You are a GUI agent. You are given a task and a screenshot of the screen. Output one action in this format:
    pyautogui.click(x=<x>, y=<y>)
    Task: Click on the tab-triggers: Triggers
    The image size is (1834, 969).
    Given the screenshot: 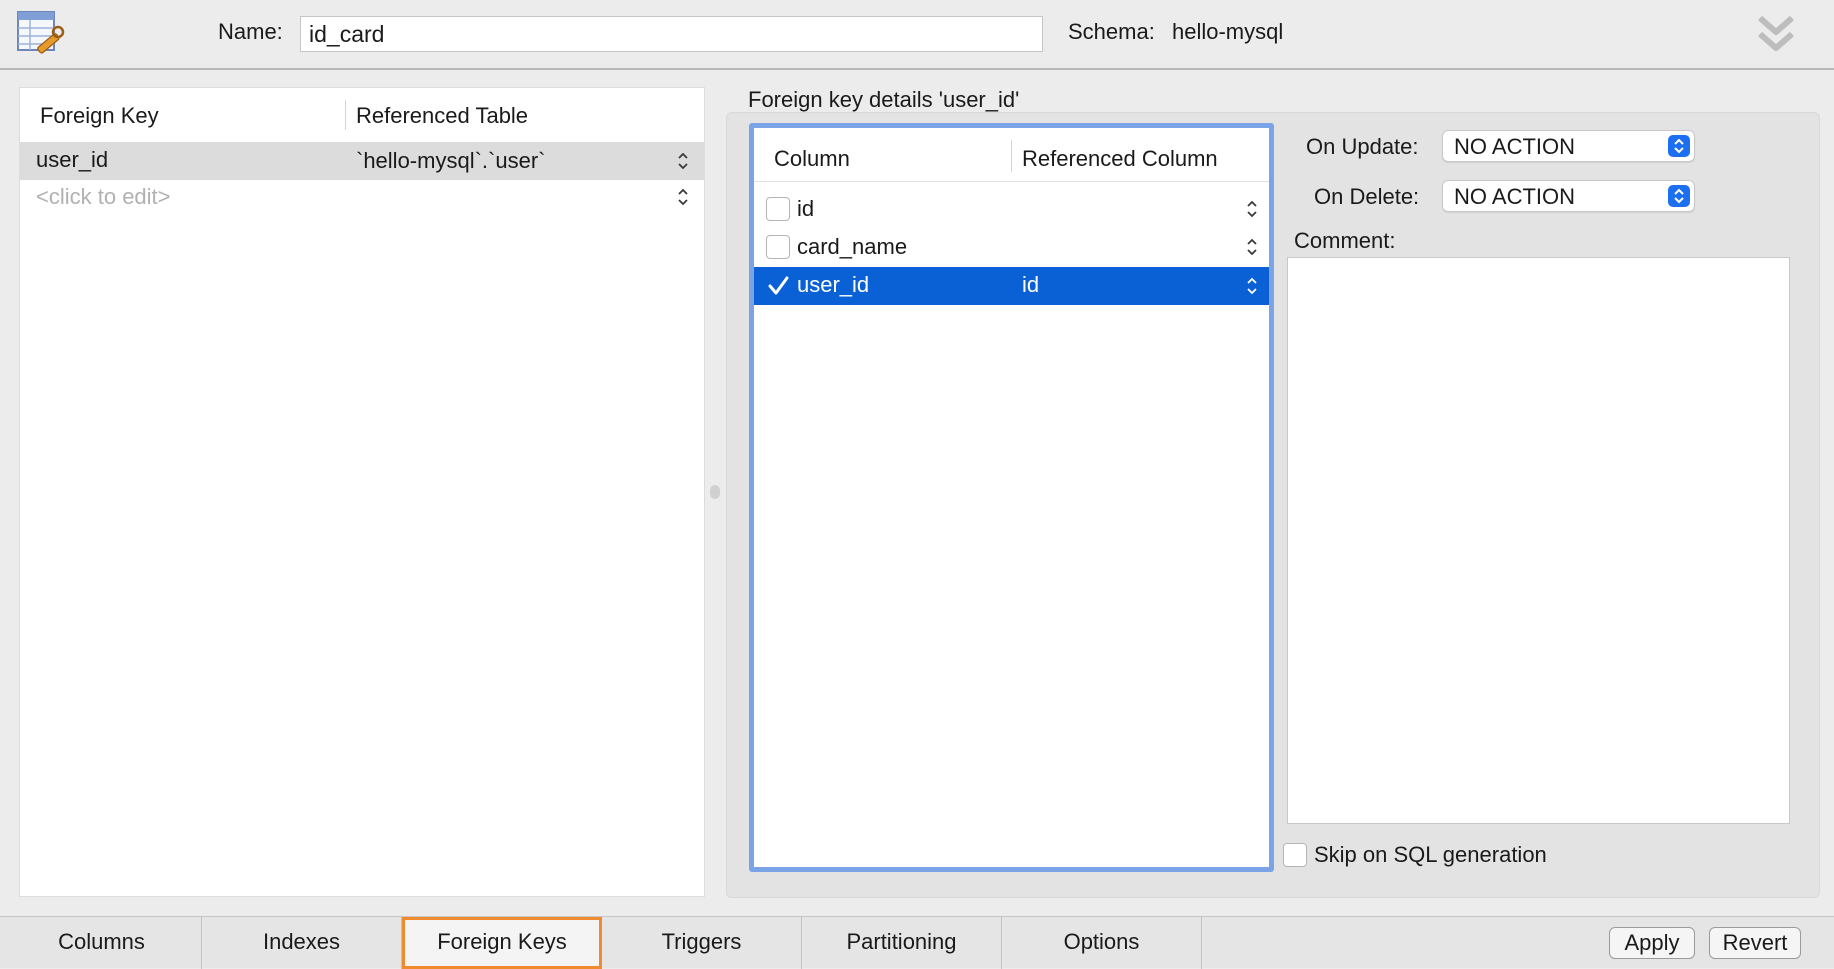 What is the action you would take?
    pyautogui.click(x=702, y=943)
    